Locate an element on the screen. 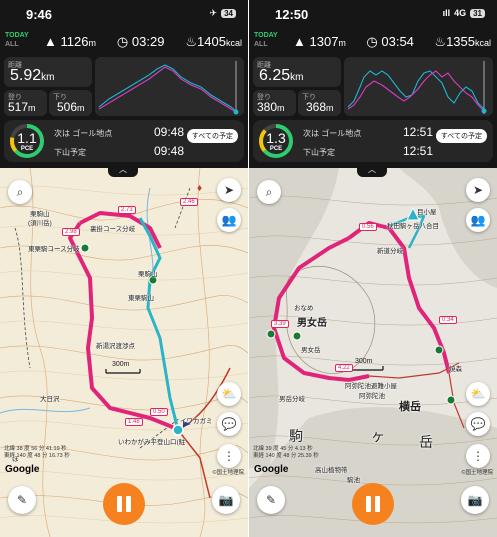  current-position-marker is located at coordinates (178, 430).